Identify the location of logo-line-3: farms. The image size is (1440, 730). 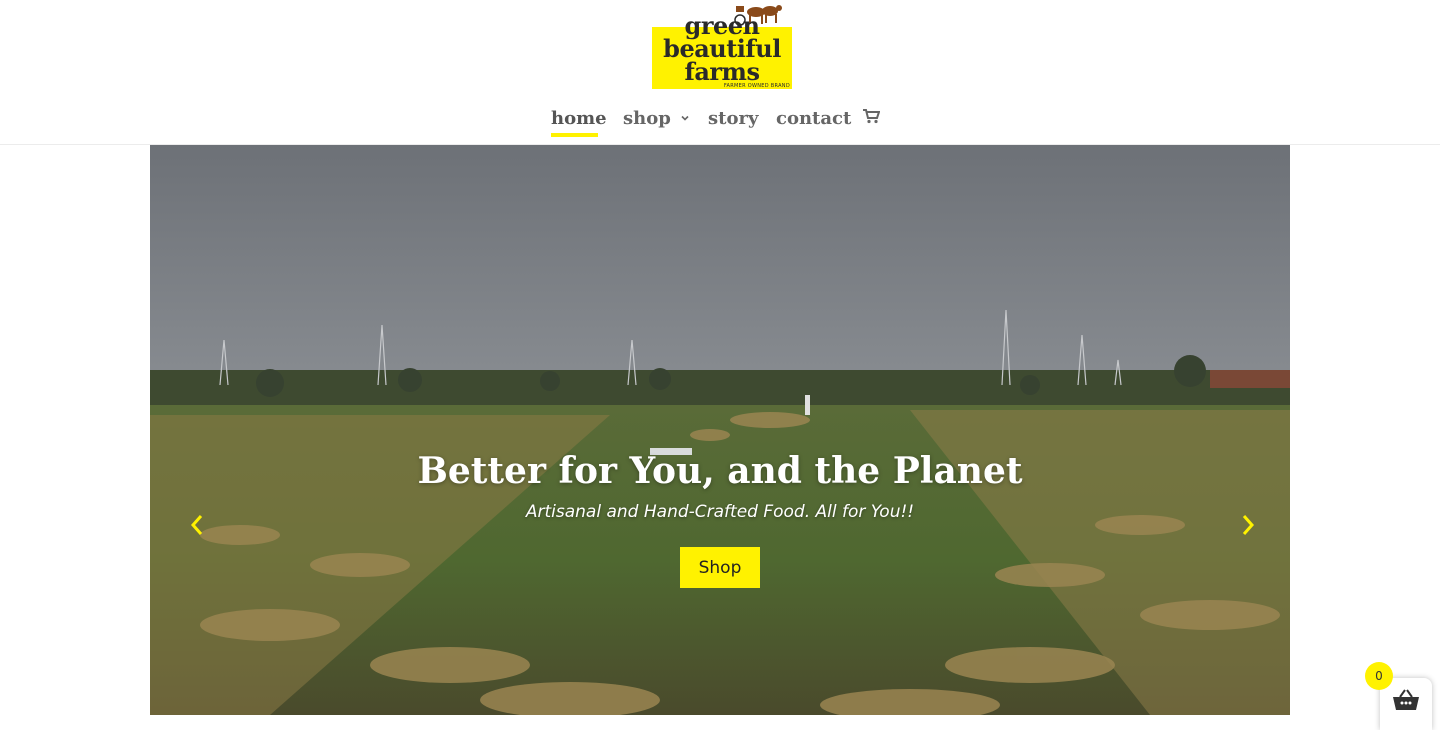
(722, 71).